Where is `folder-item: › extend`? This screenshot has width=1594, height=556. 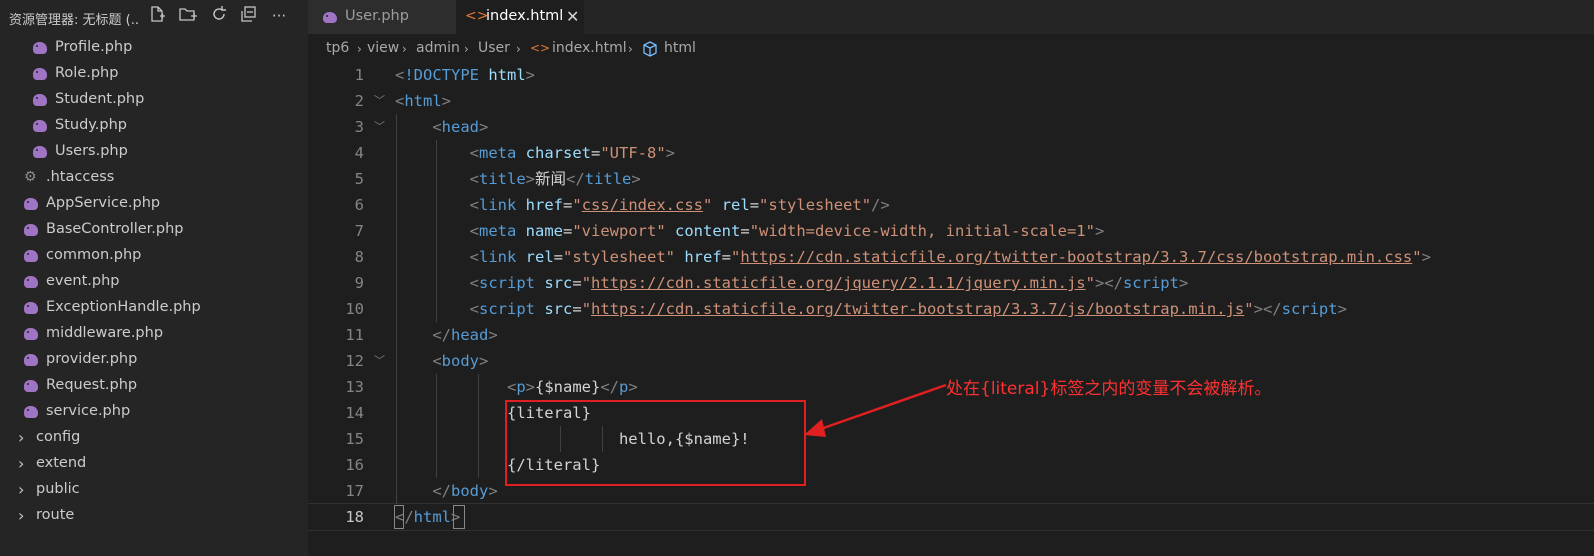 folder-item: › extend is located at coordinates (154, 465).